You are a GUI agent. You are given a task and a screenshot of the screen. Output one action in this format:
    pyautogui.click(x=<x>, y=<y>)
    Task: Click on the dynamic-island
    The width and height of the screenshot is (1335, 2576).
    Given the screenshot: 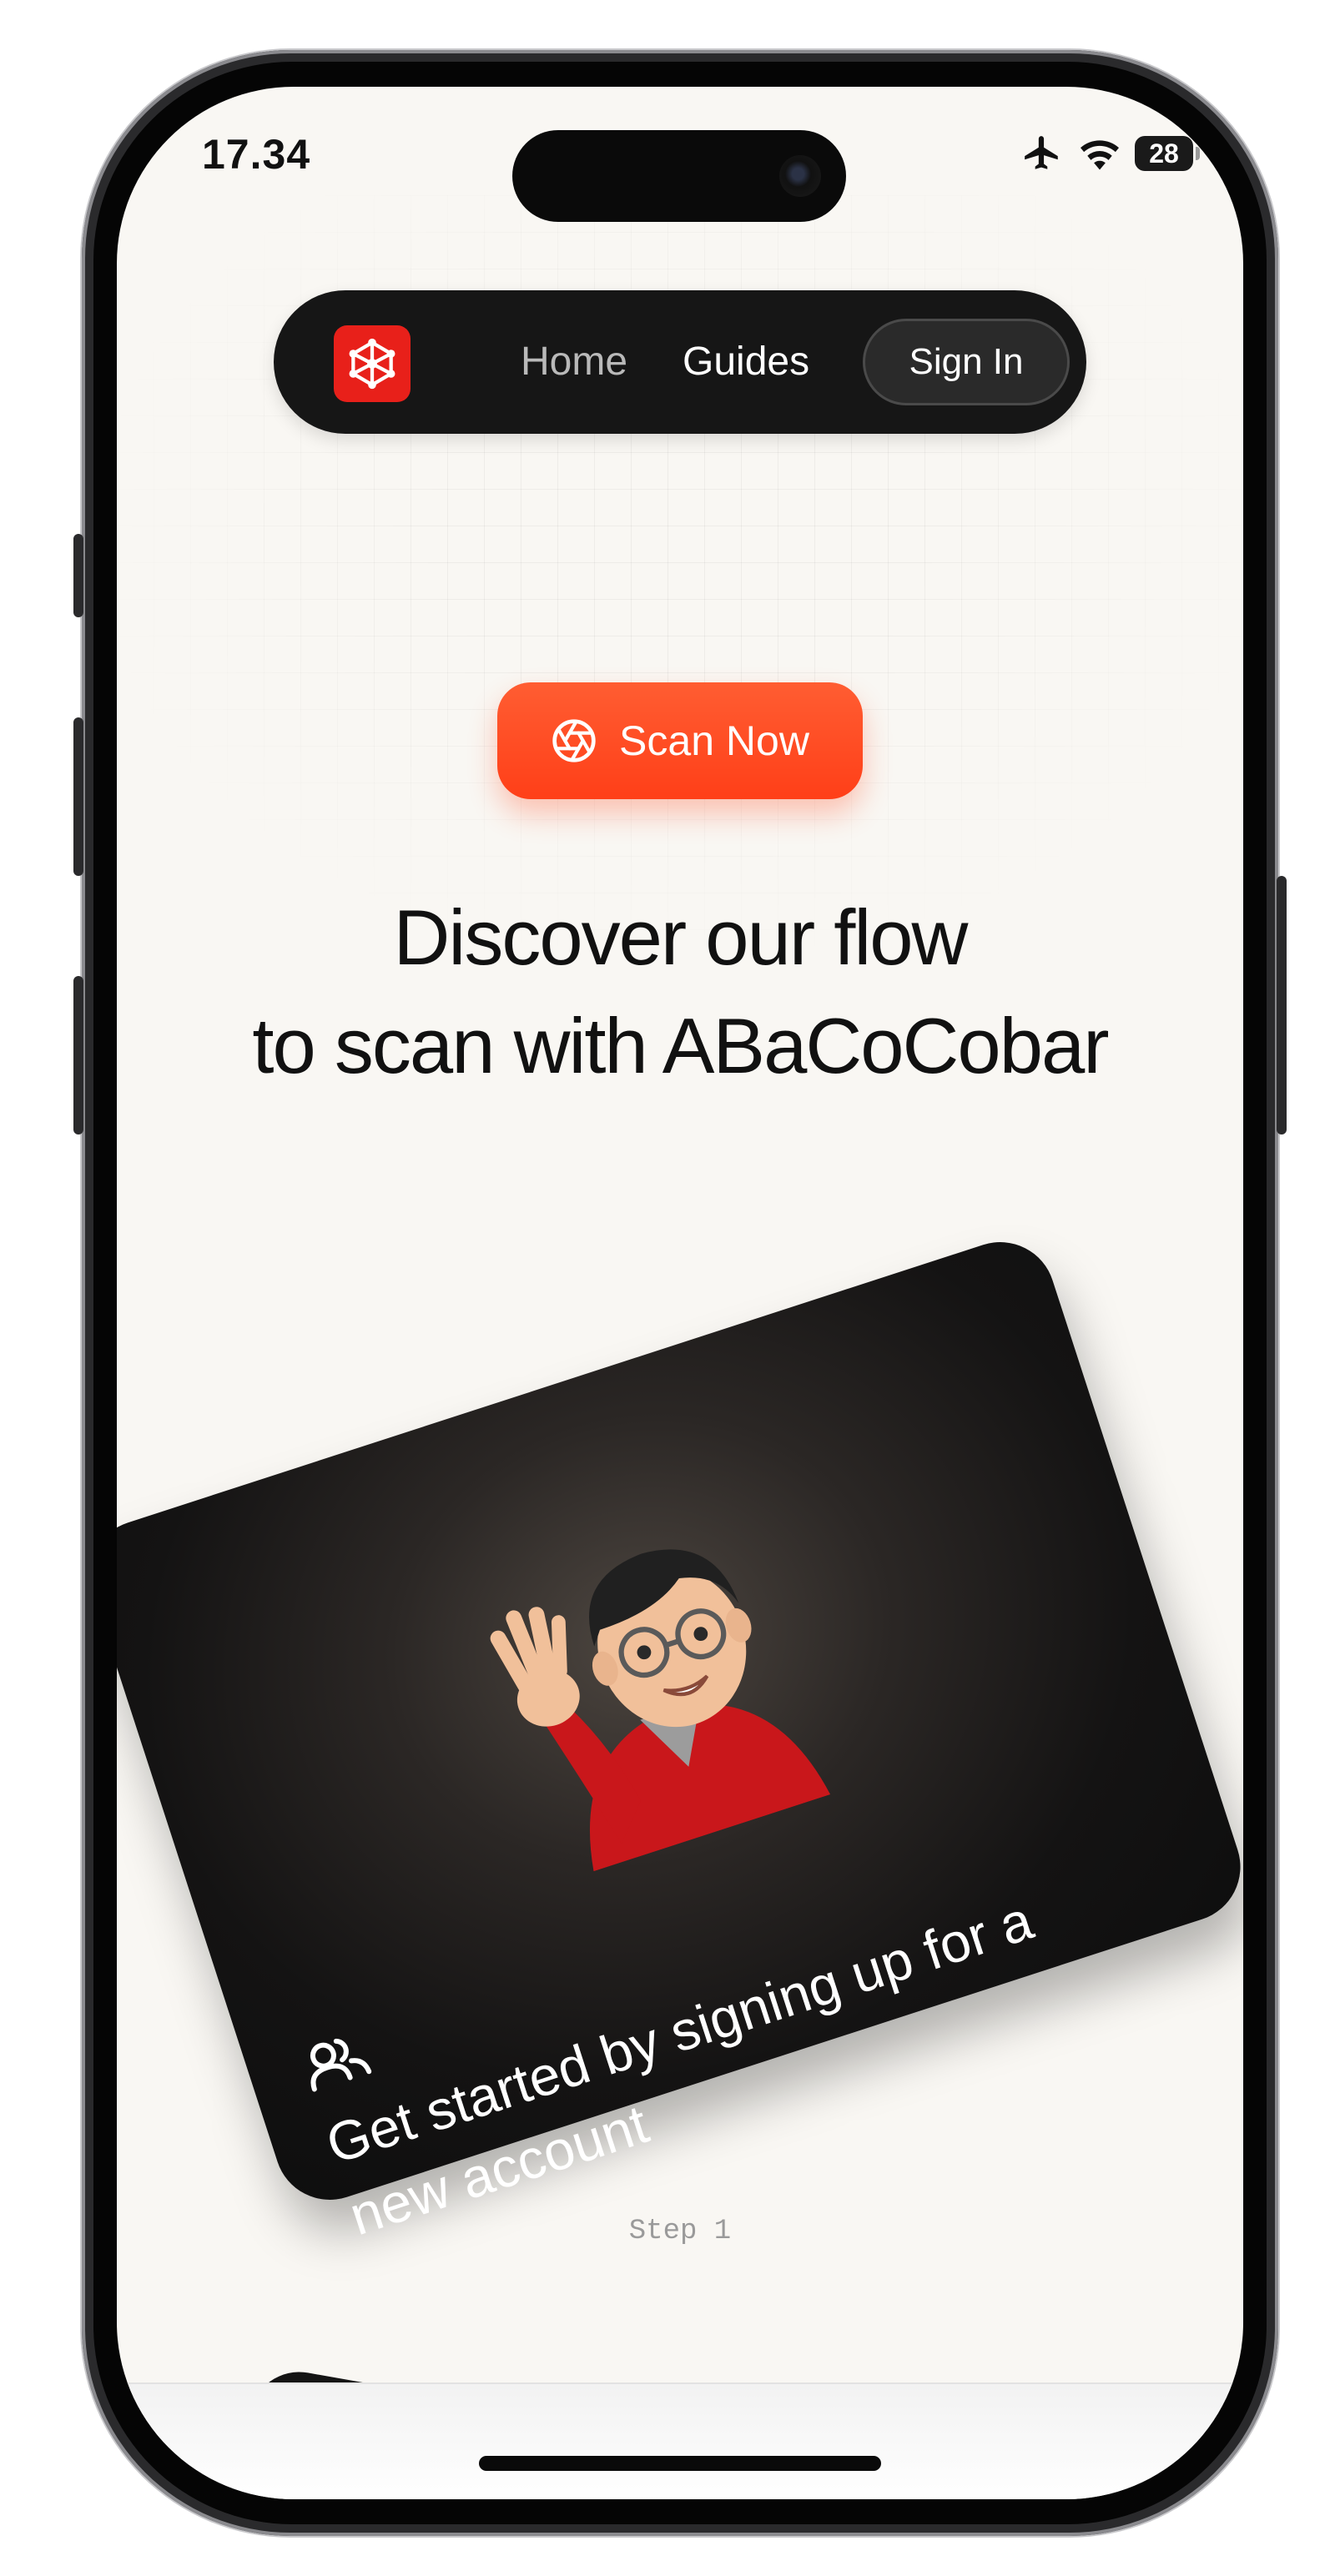 What is the action you would take?
    pyautogui.click(x=679, y=176)
    